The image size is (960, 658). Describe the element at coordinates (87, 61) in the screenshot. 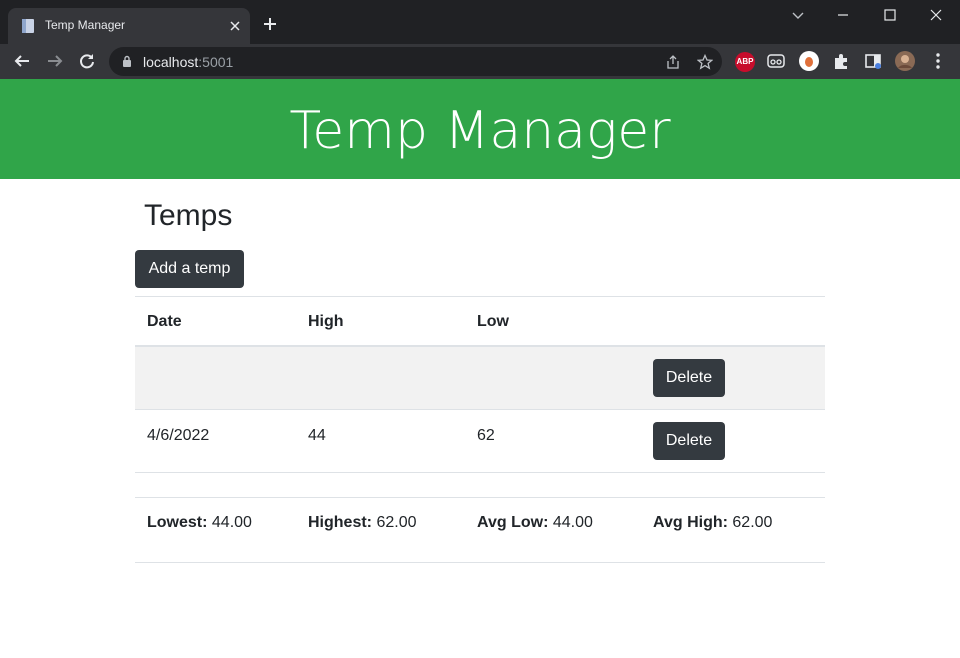

I see `reload-icon` at that location.